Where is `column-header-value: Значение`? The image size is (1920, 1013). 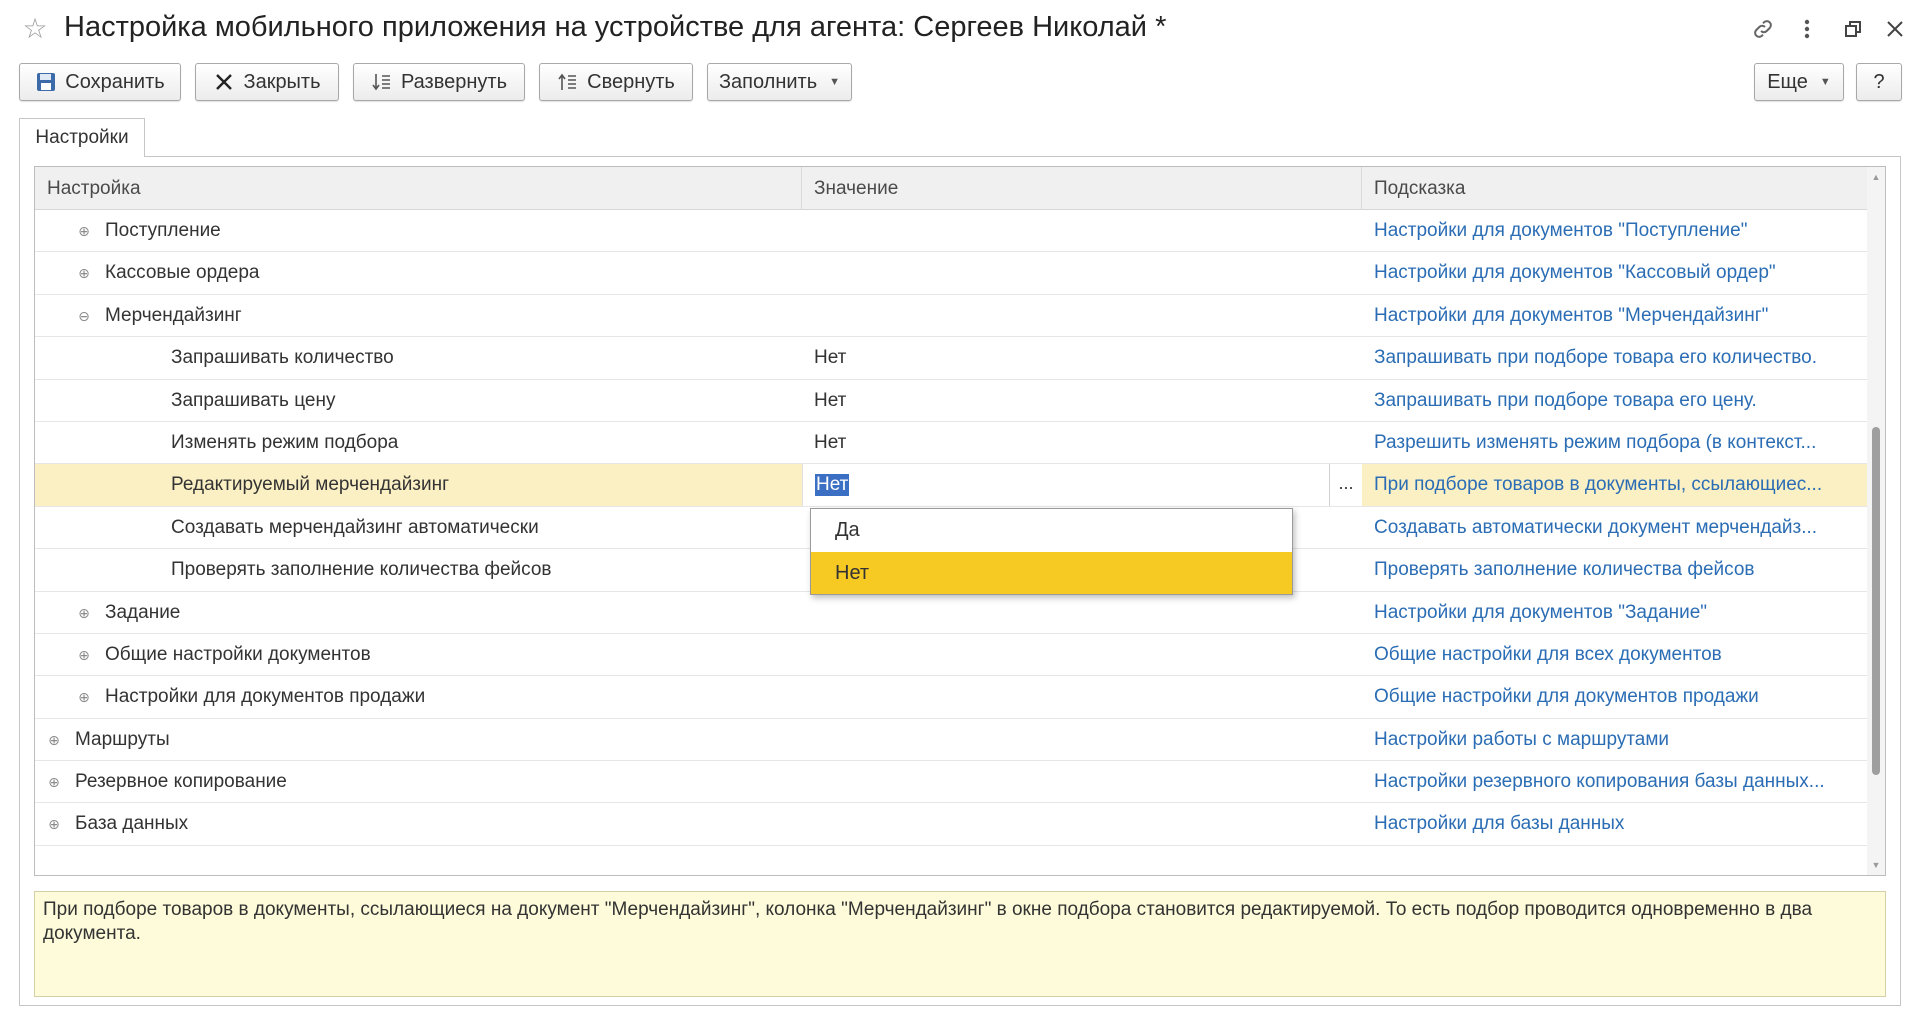
column-header-value: Значение is located at coordinates (1082, 188).